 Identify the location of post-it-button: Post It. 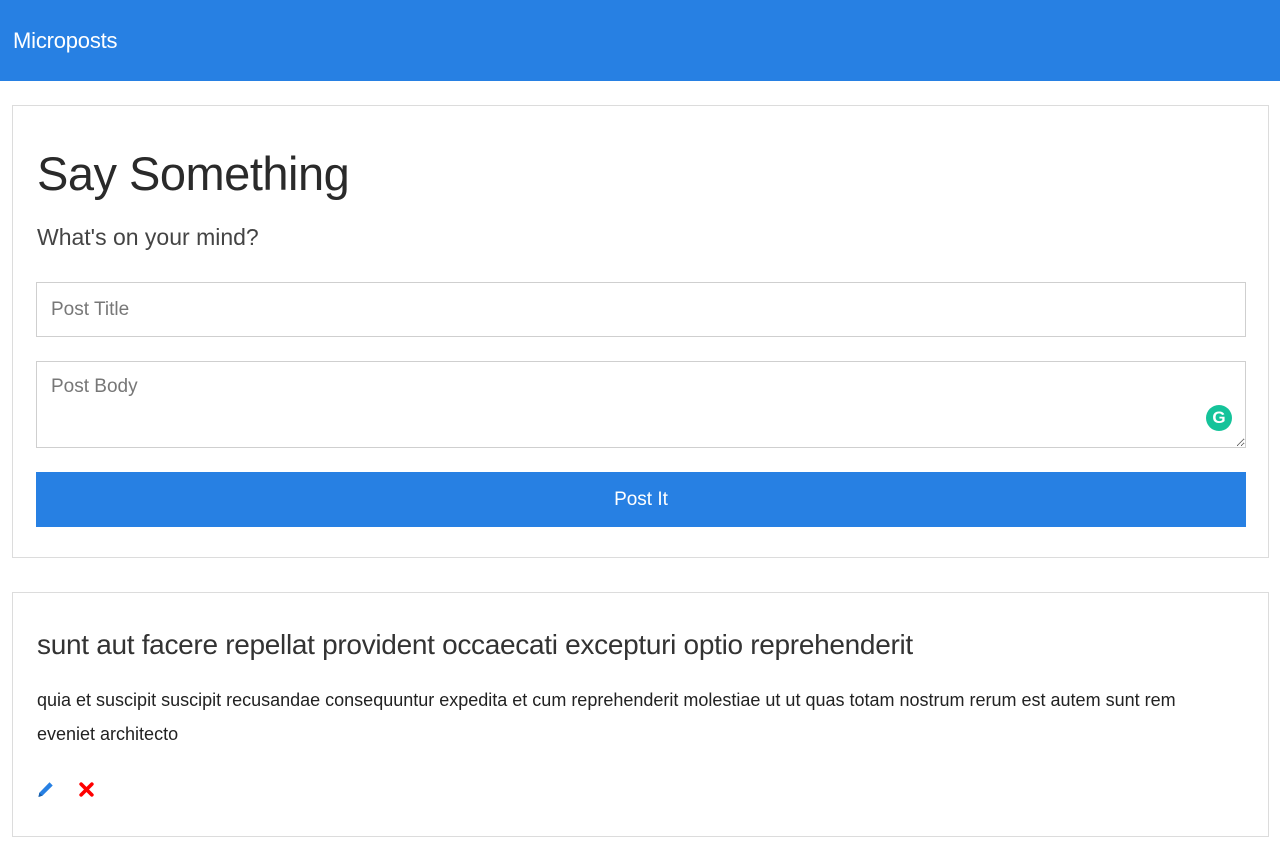
(641, 499).